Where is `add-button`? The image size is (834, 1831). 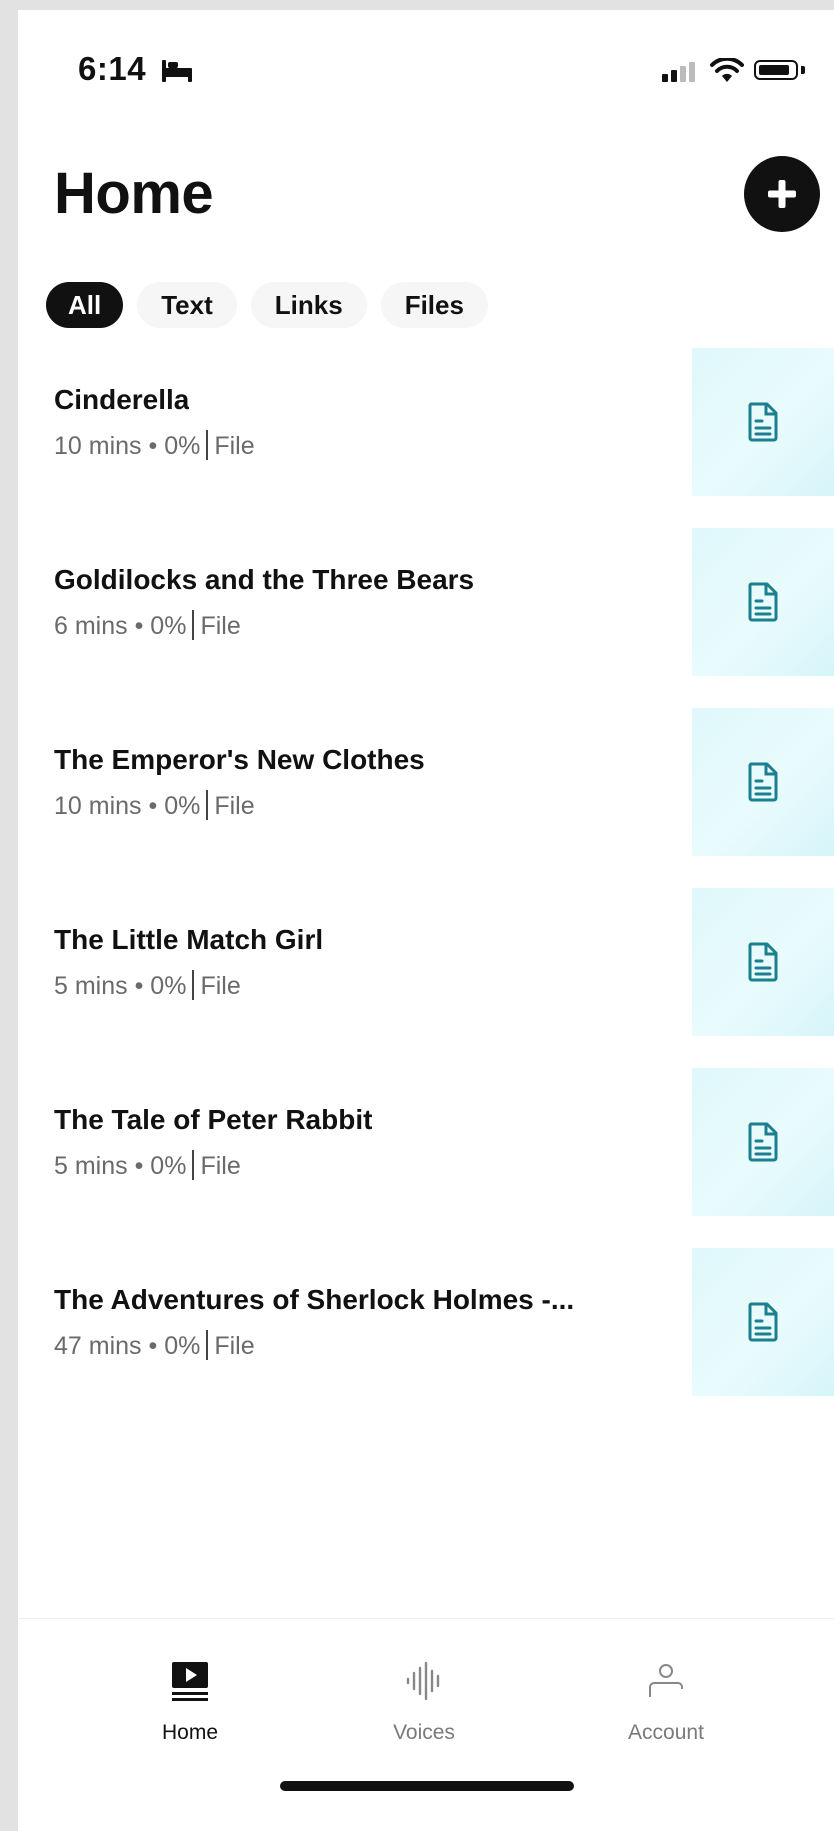
add-button is located at coordinates (782, 194).